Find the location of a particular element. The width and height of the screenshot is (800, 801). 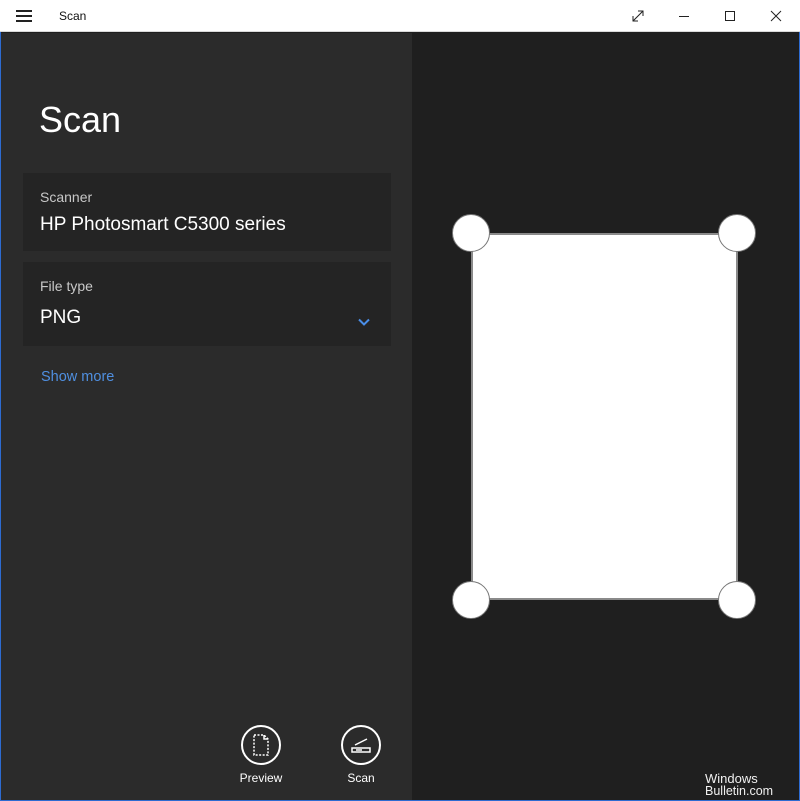

scanner-icon is located at coordinates (361, 745).